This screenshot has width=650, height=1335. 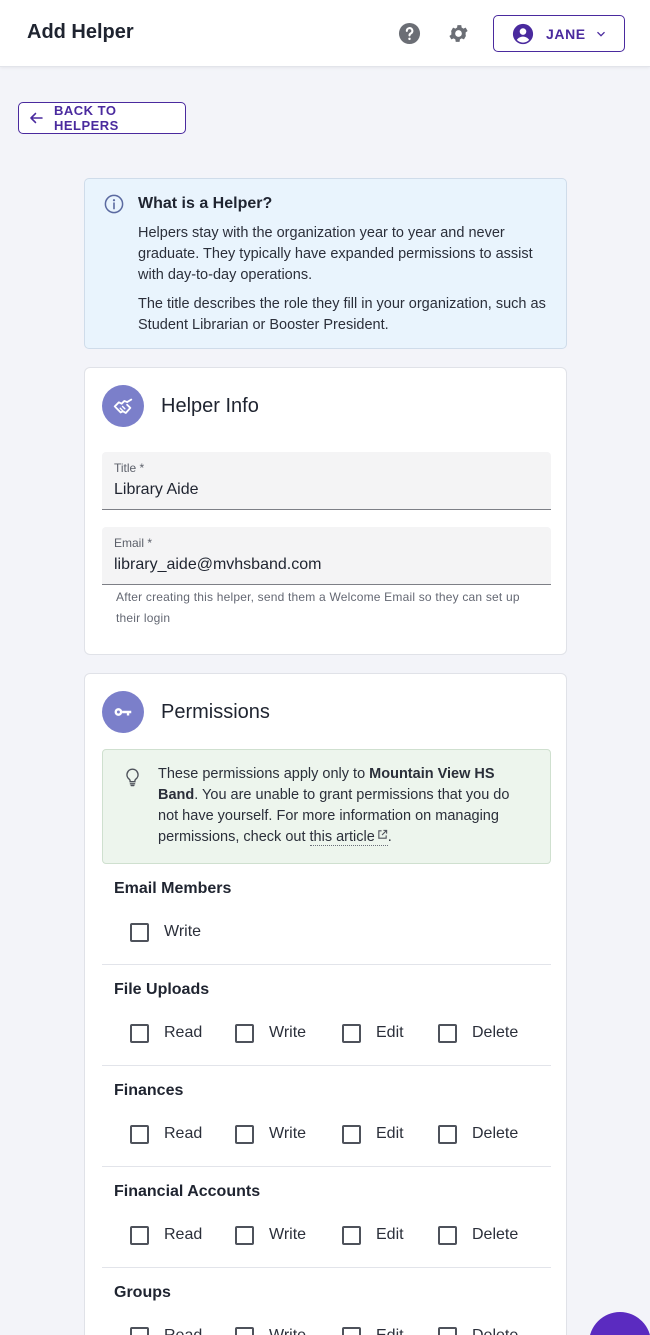 I want to click on permission-group-name: Financial Accounts, so click(x=187, y=1191).